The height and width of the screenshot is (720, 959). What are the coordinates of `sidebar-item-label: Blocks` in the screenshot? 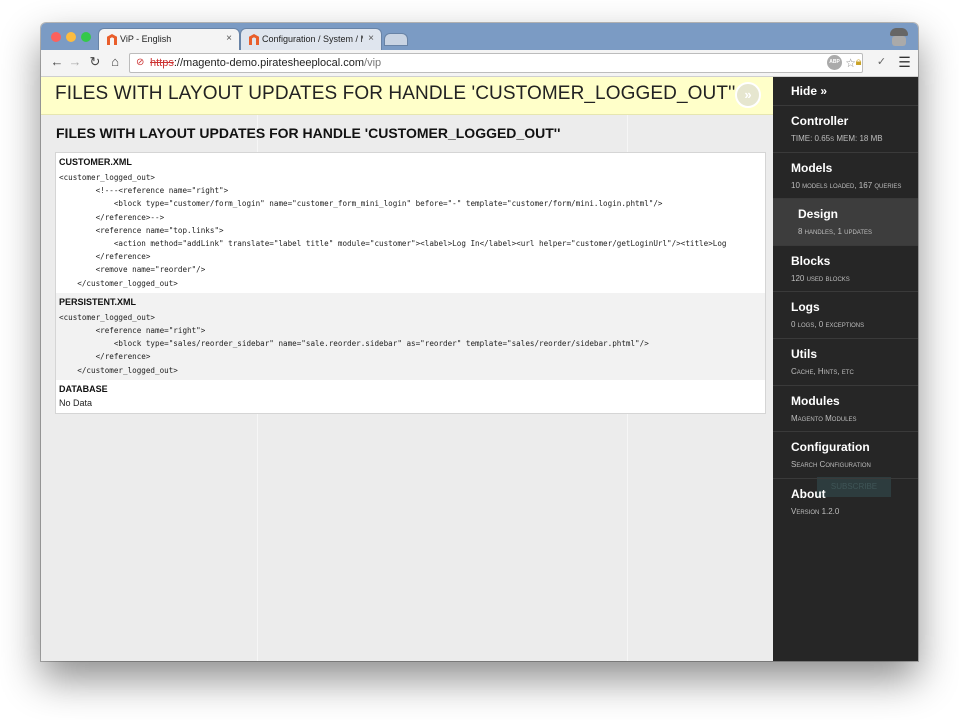 It's located at (811, 260).